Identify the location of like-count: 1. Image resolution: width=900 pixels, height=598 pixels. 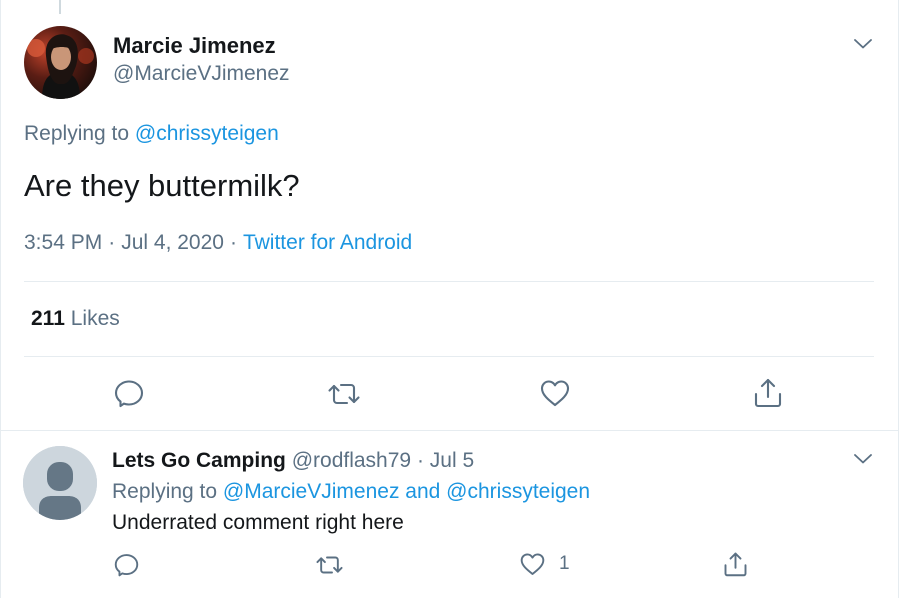
(564, 563).